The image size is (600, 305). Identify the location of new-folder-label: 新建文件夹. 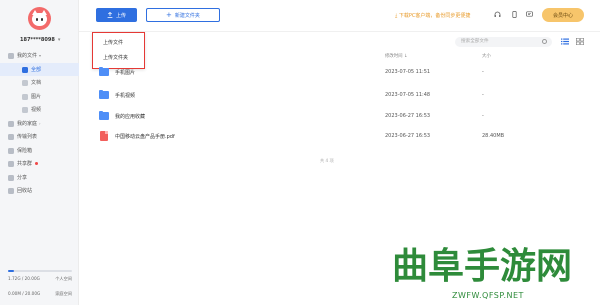
(187, 15).